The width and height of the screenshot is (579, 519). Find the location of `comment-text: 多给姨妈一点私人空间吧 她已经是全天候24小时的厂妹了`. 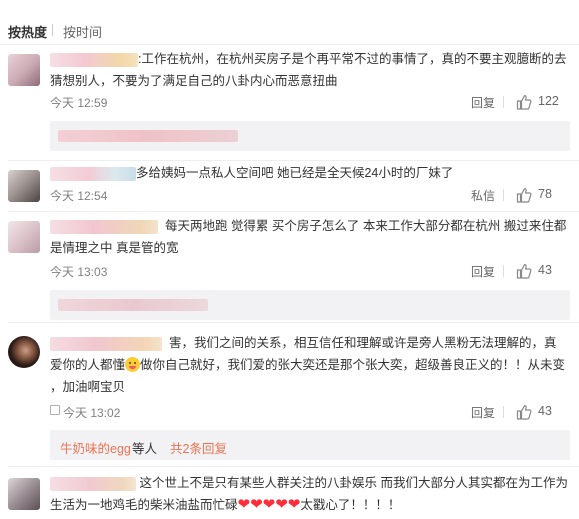

comment-text: 多给姨妈一点私人空间吧 她已经是全天候24小时的厂妹了 is located at coordinates (295, 173).